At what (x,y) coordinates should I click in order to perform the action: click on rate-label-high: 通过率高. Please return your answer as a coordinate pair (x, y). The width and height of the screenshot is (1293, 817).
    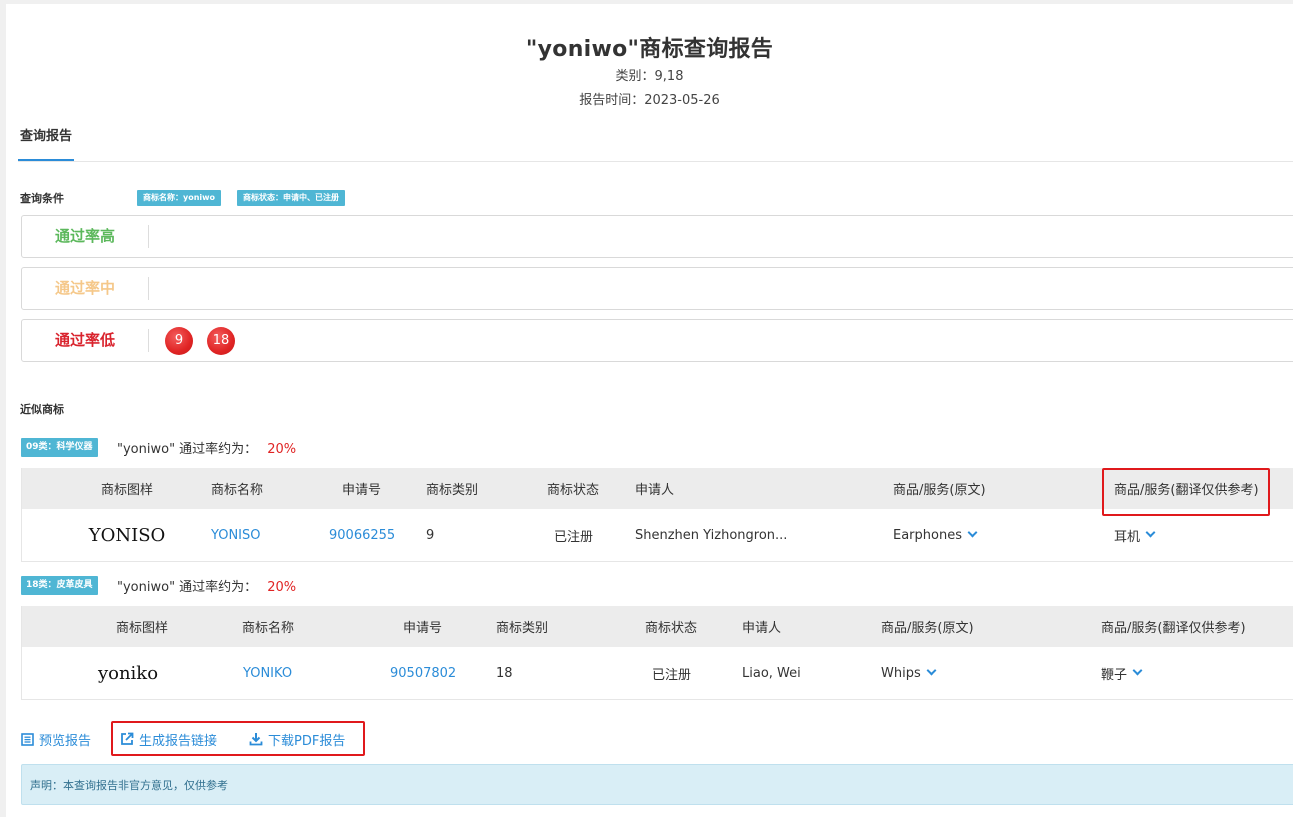
    Looking at the image, I should click on (84, 236).